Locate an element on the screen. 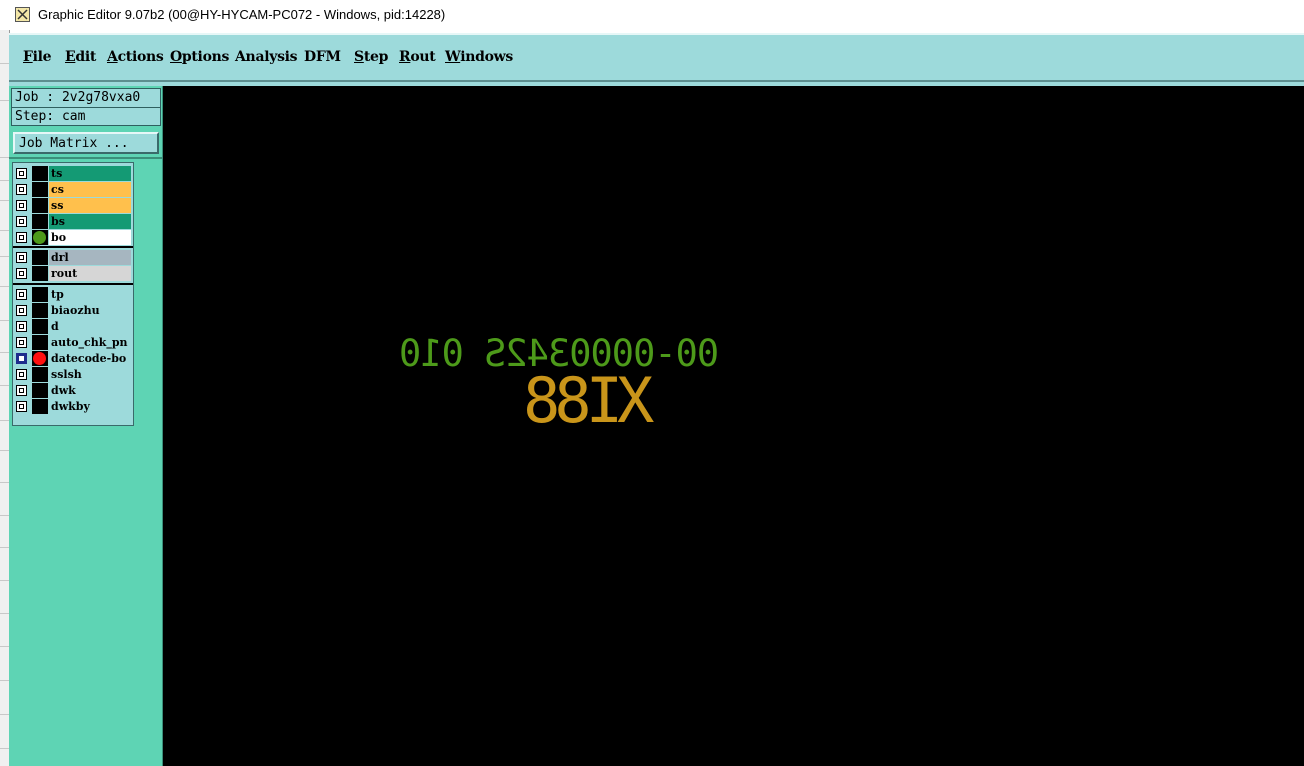  layer-name: sslsh is located at coordinates (90, 374).